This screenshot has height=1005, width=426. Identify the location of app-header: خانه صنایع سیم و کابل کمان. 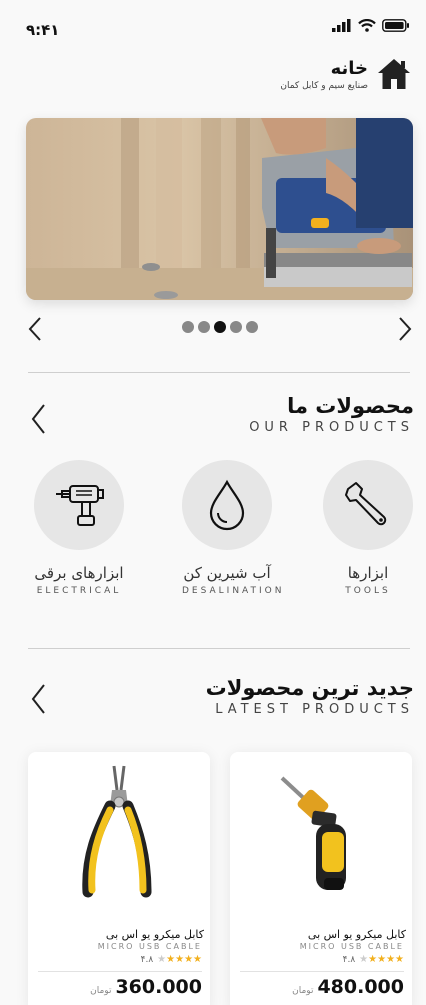
(346, 74).